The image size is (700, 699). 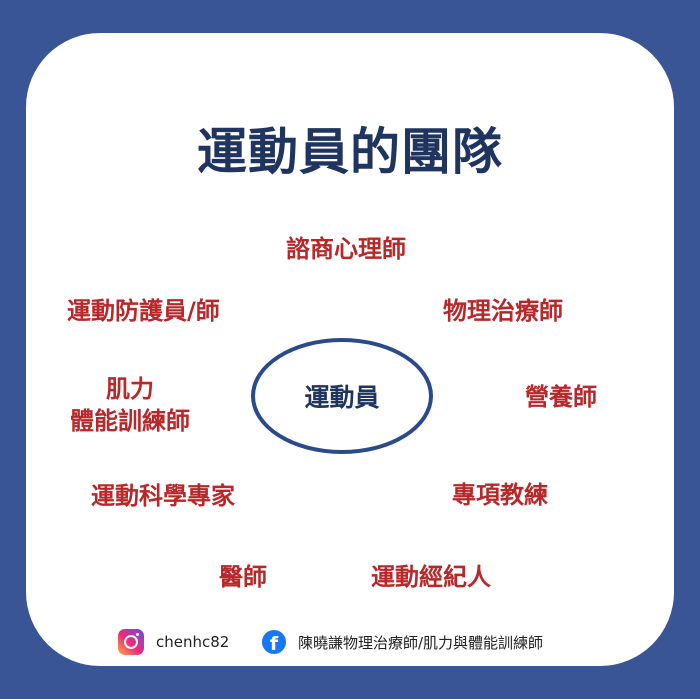 What do you see at coordinates (342, 397) in the screenshot?
I see `center-label: 運動員` at bounding box center [342, 397].